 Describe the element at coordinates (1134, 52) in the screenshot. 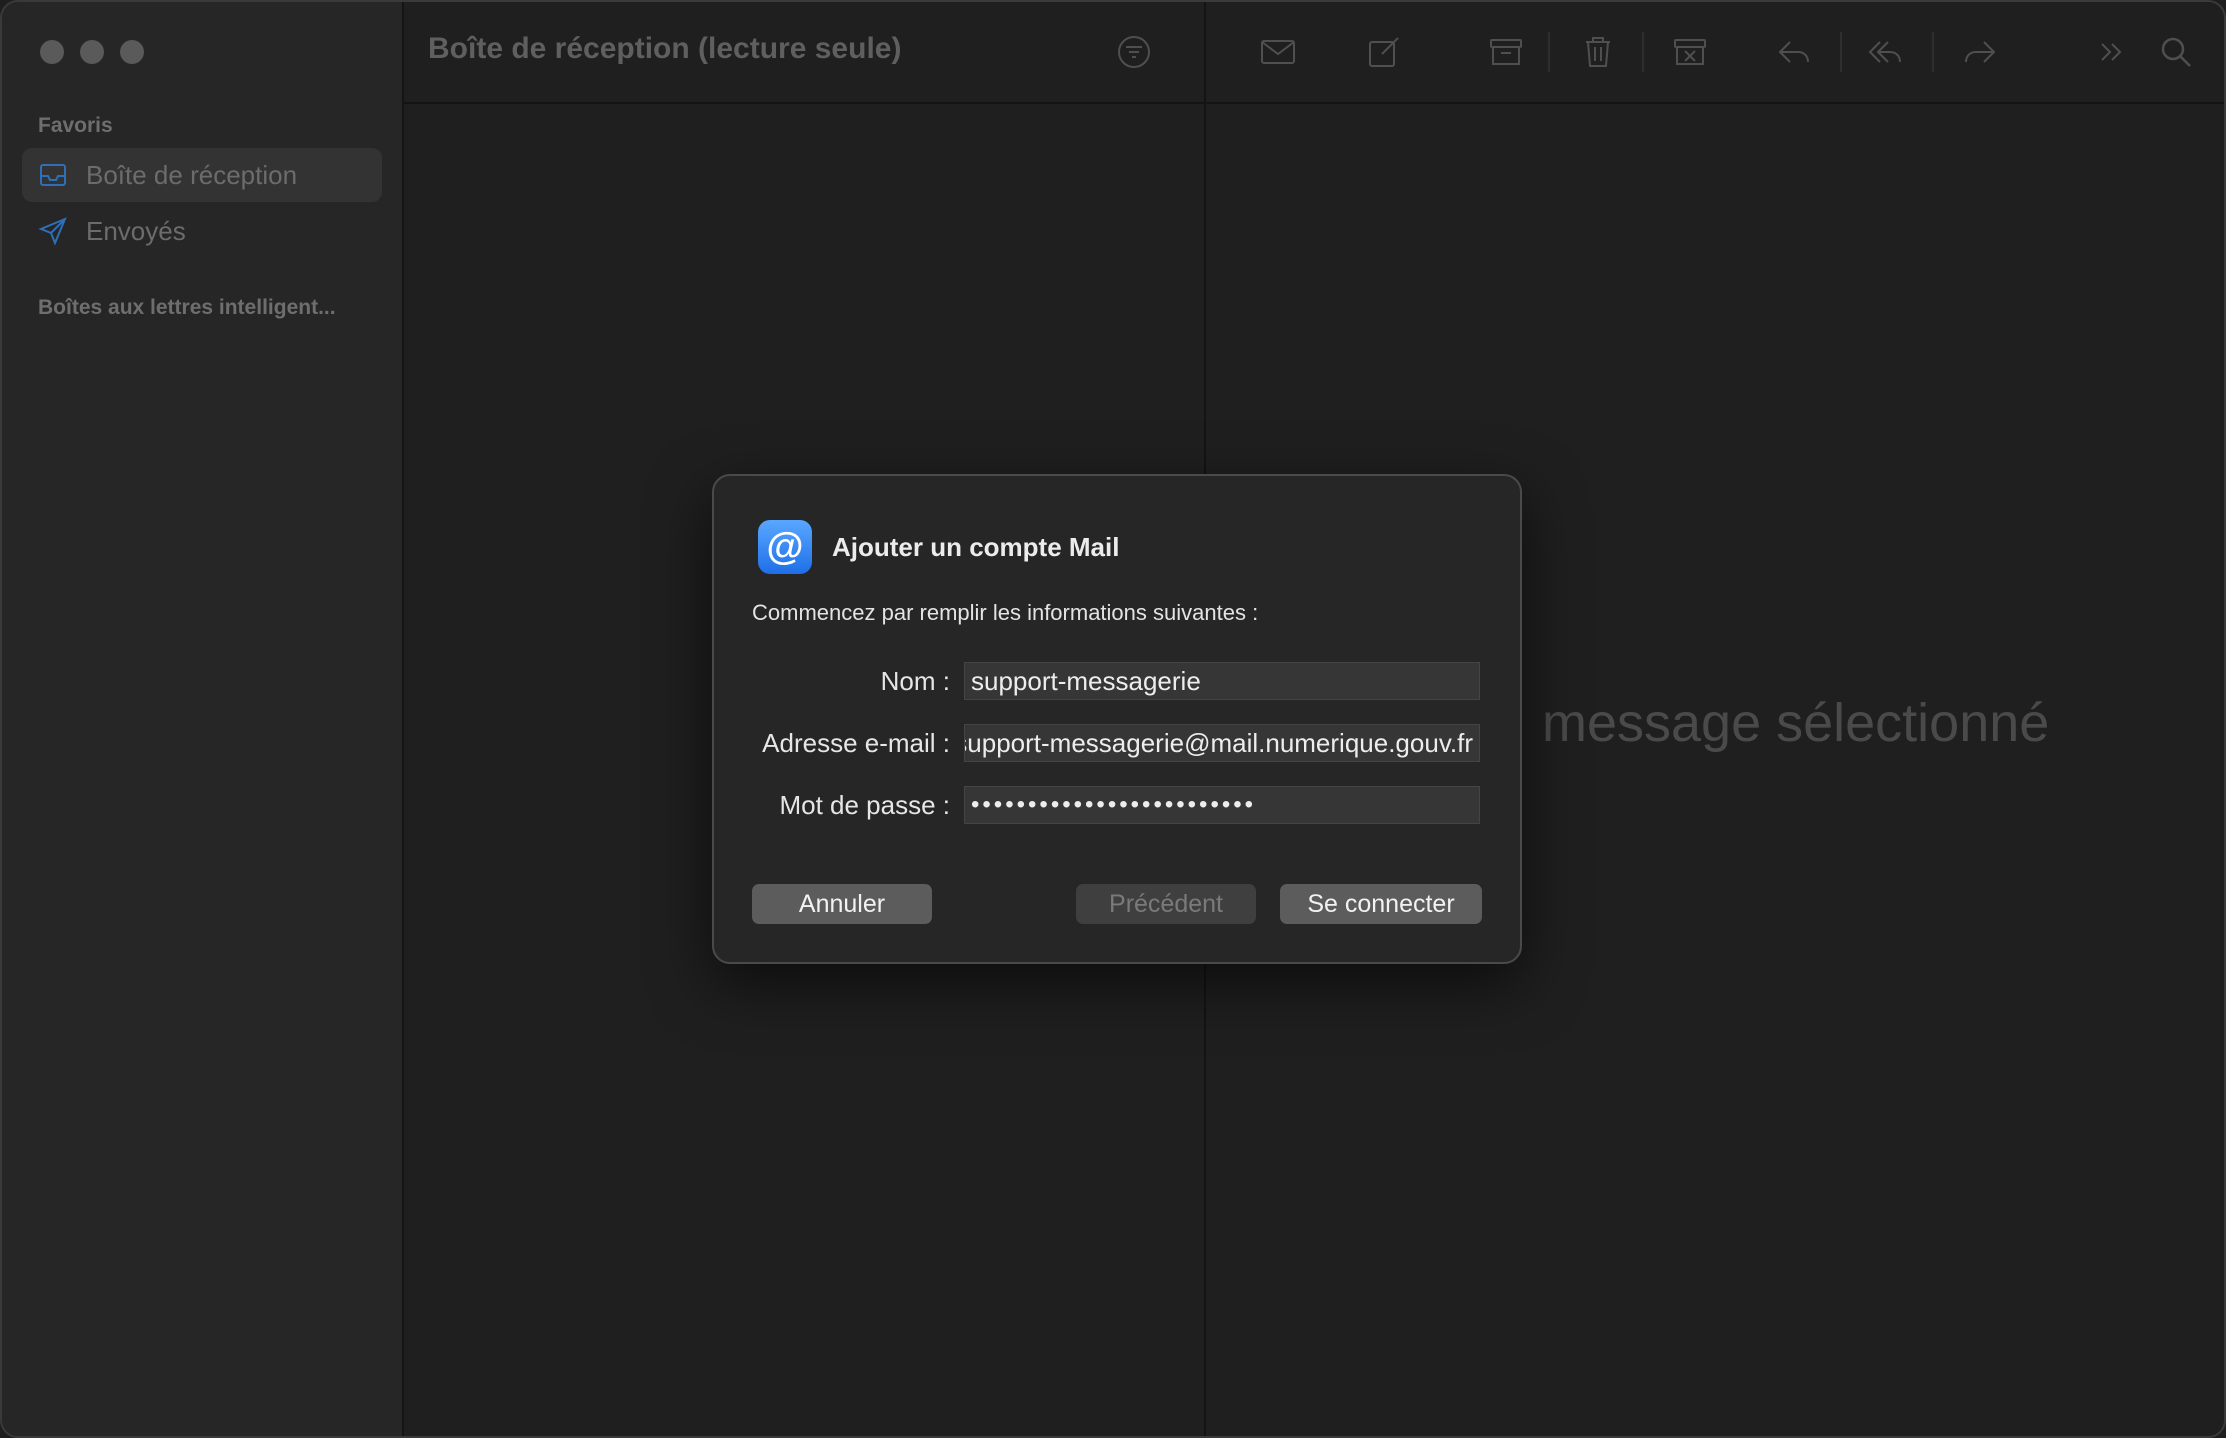

I see `filter-icon` at that location.